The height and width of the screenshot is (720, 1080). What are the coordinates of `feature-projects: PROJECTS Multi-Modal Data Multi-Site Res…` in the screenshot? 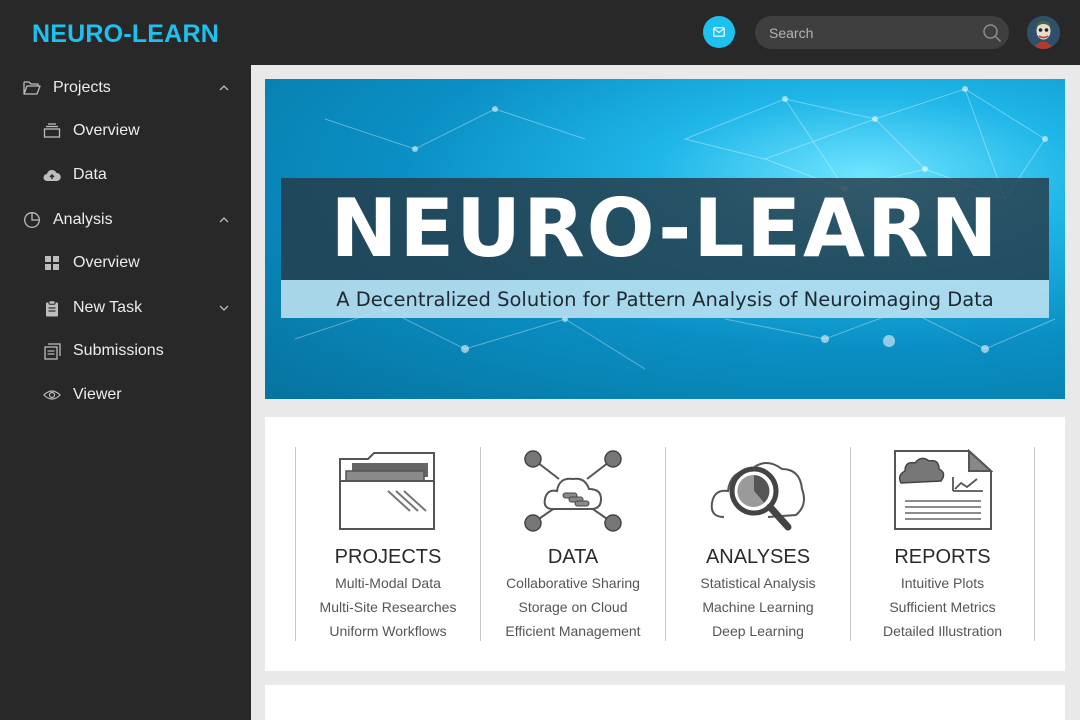 It's located at (387, 544).